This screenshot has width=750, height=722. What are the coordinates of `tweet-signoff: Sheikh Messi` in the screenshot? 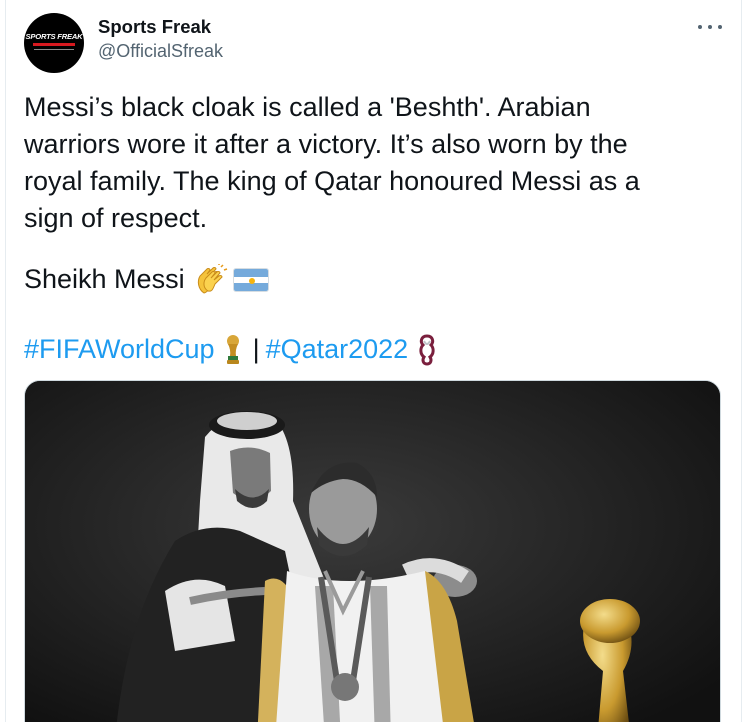 It's located at (146, 279).